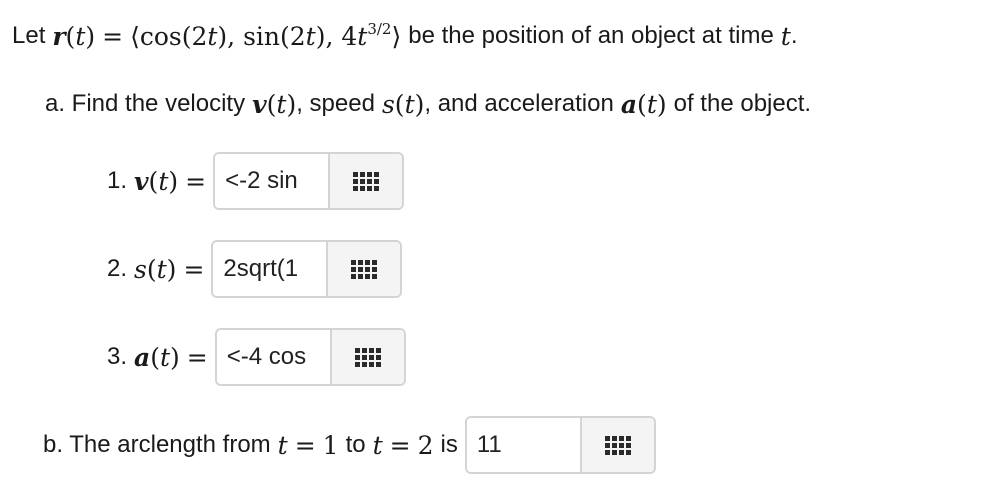 The image size is (982, 492). Describe the element at coordinates (117, 356) in the screenshot. I see `question-number: 3.` at that location.